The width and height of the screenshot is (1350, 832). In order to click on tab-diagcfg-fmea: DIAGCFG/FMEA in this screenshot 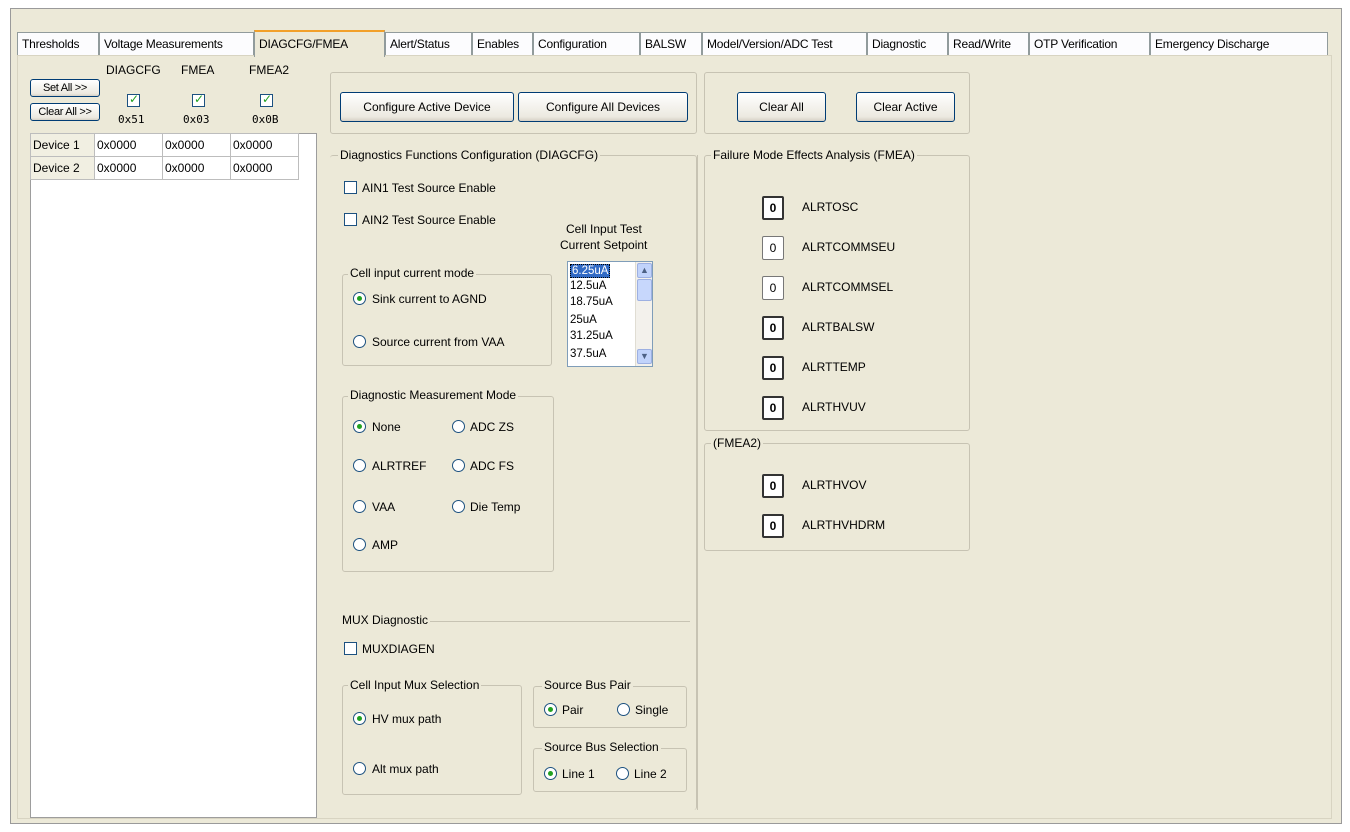, I will do `click(319, 43)`.